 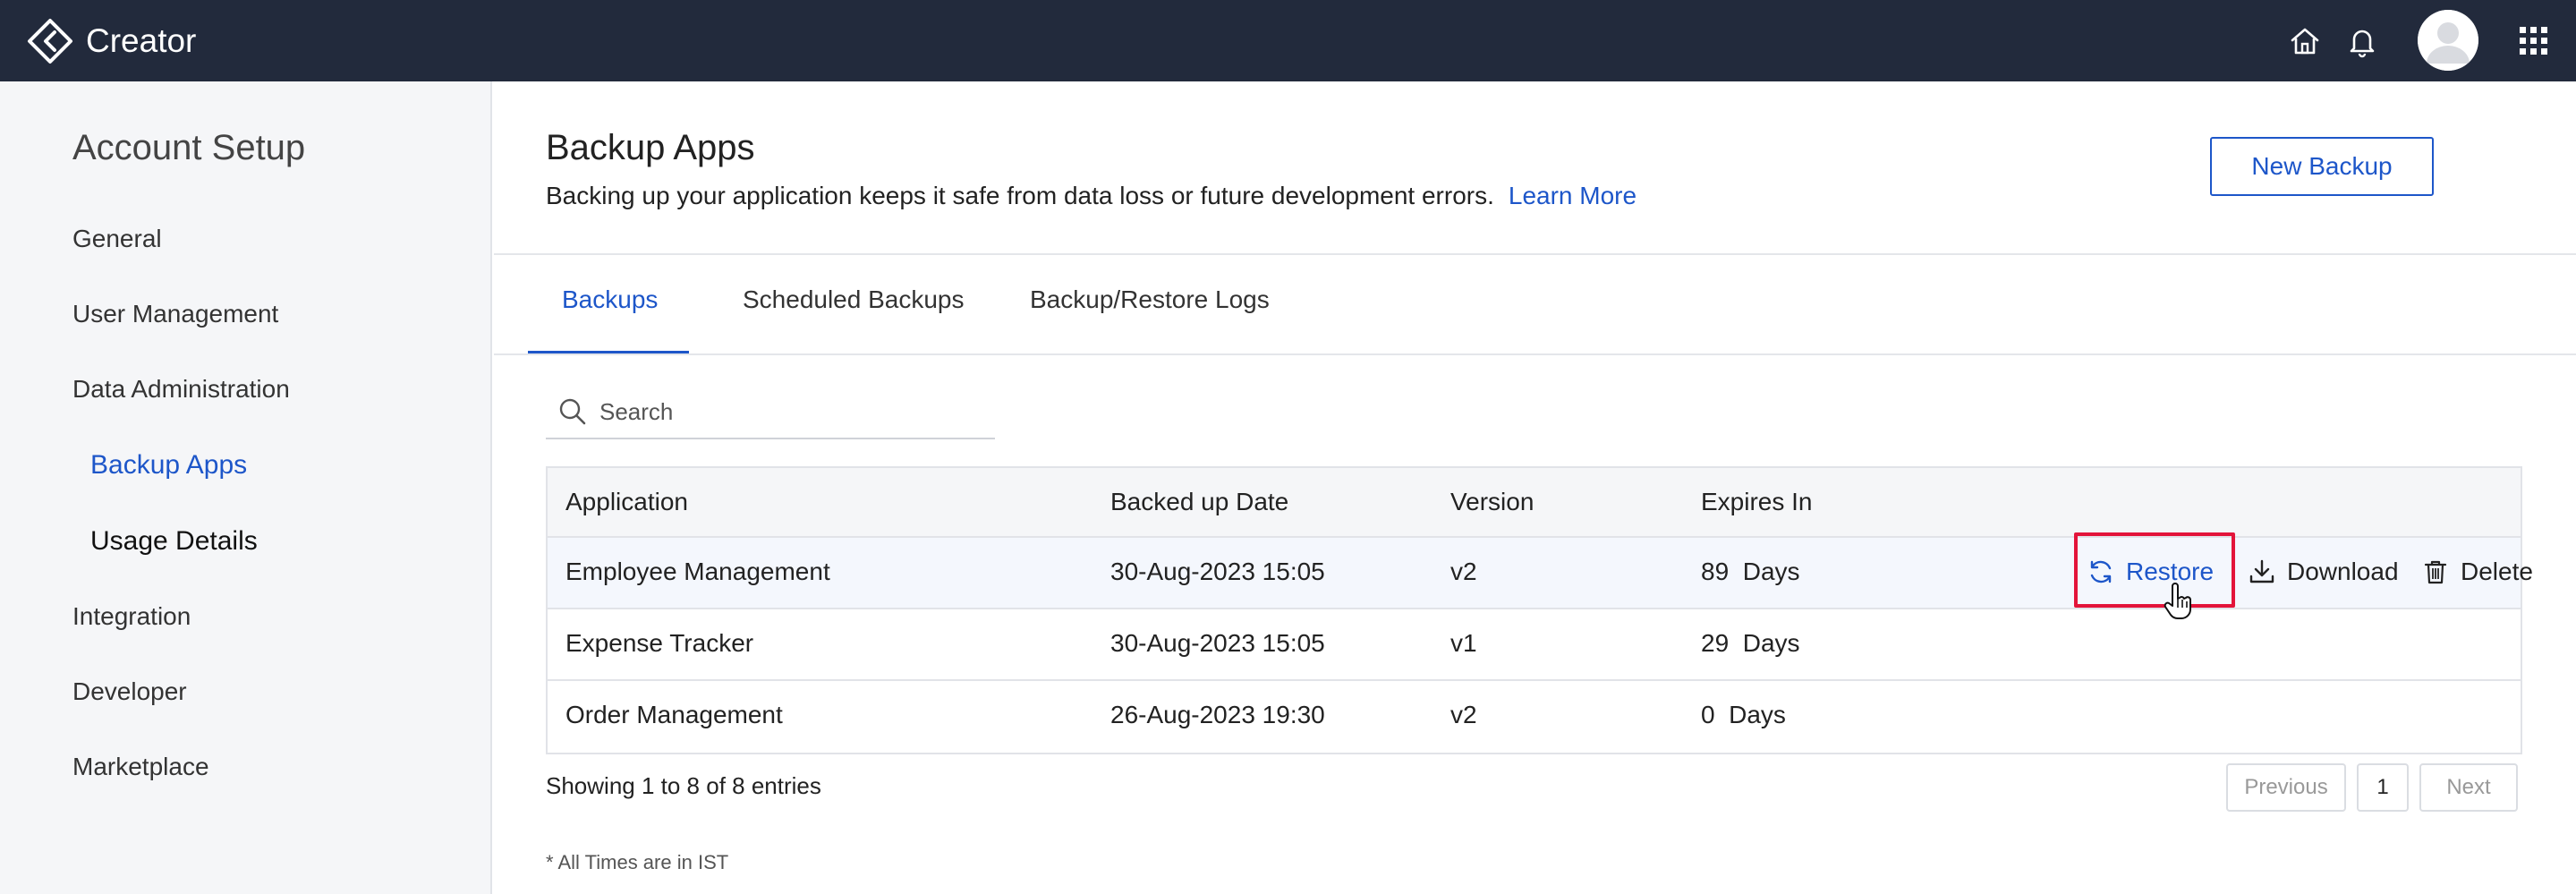 I want to click on column-backed-up-date: Backed up Date, so click(x=1199, y=502).